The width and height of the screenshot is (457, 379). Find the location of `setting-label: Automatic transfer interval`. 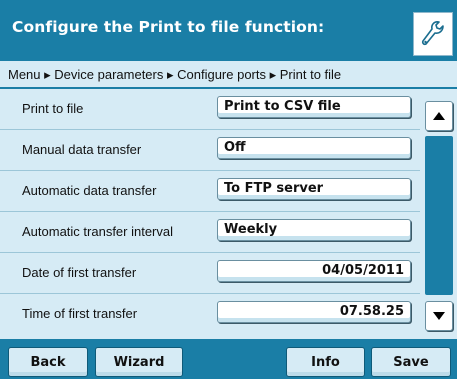

setting-label: Automatic transfer interval is located at coordinates (98, 231).